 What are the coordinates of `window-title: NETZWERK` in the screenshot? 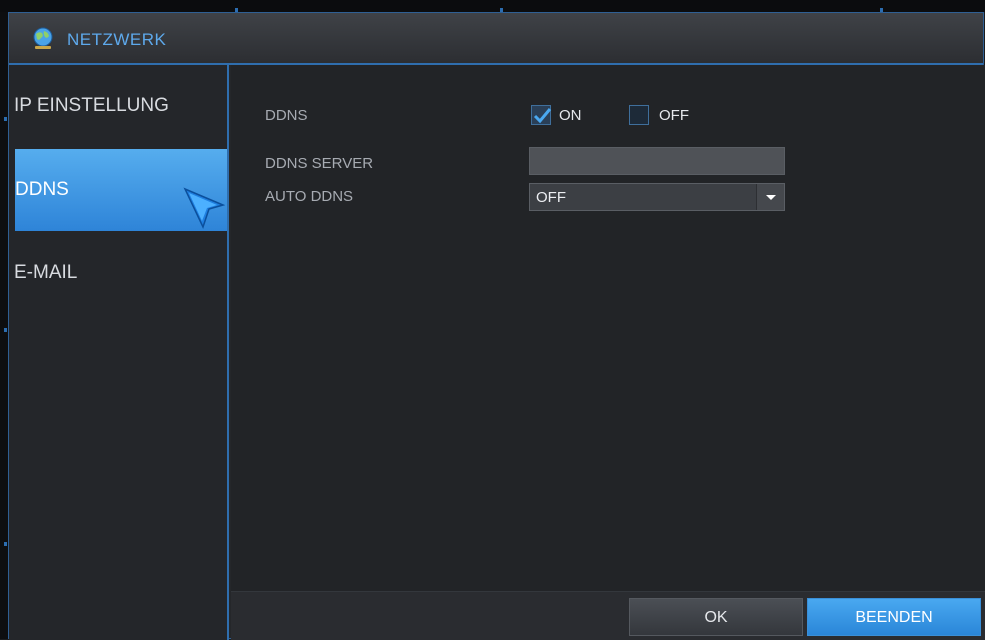 It's located at (117, 39).